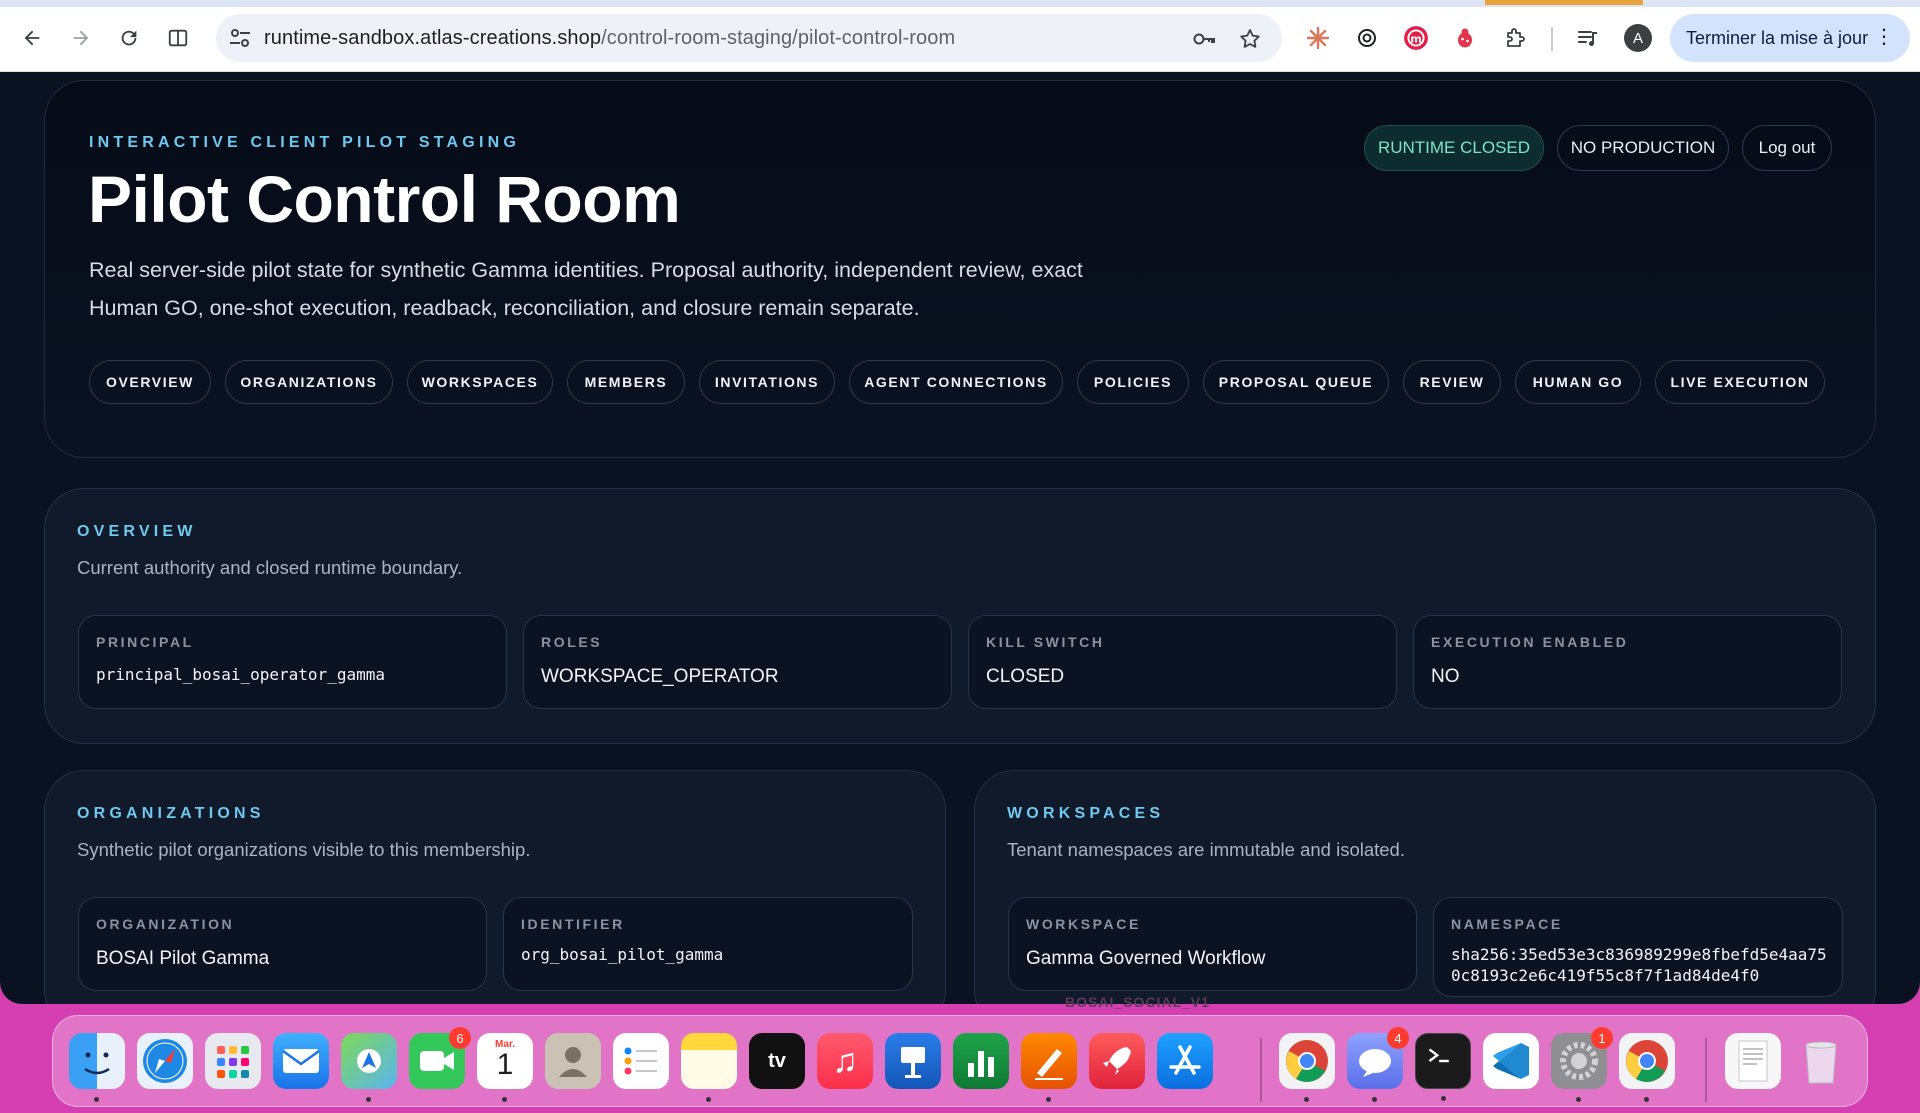 This screenshot has height=1113, width=1920. What do you see at coordinates (1086, 813) in the screenshot?
I see `workspaces-title: WORKSPACES` at bounding box center [1086, 813].